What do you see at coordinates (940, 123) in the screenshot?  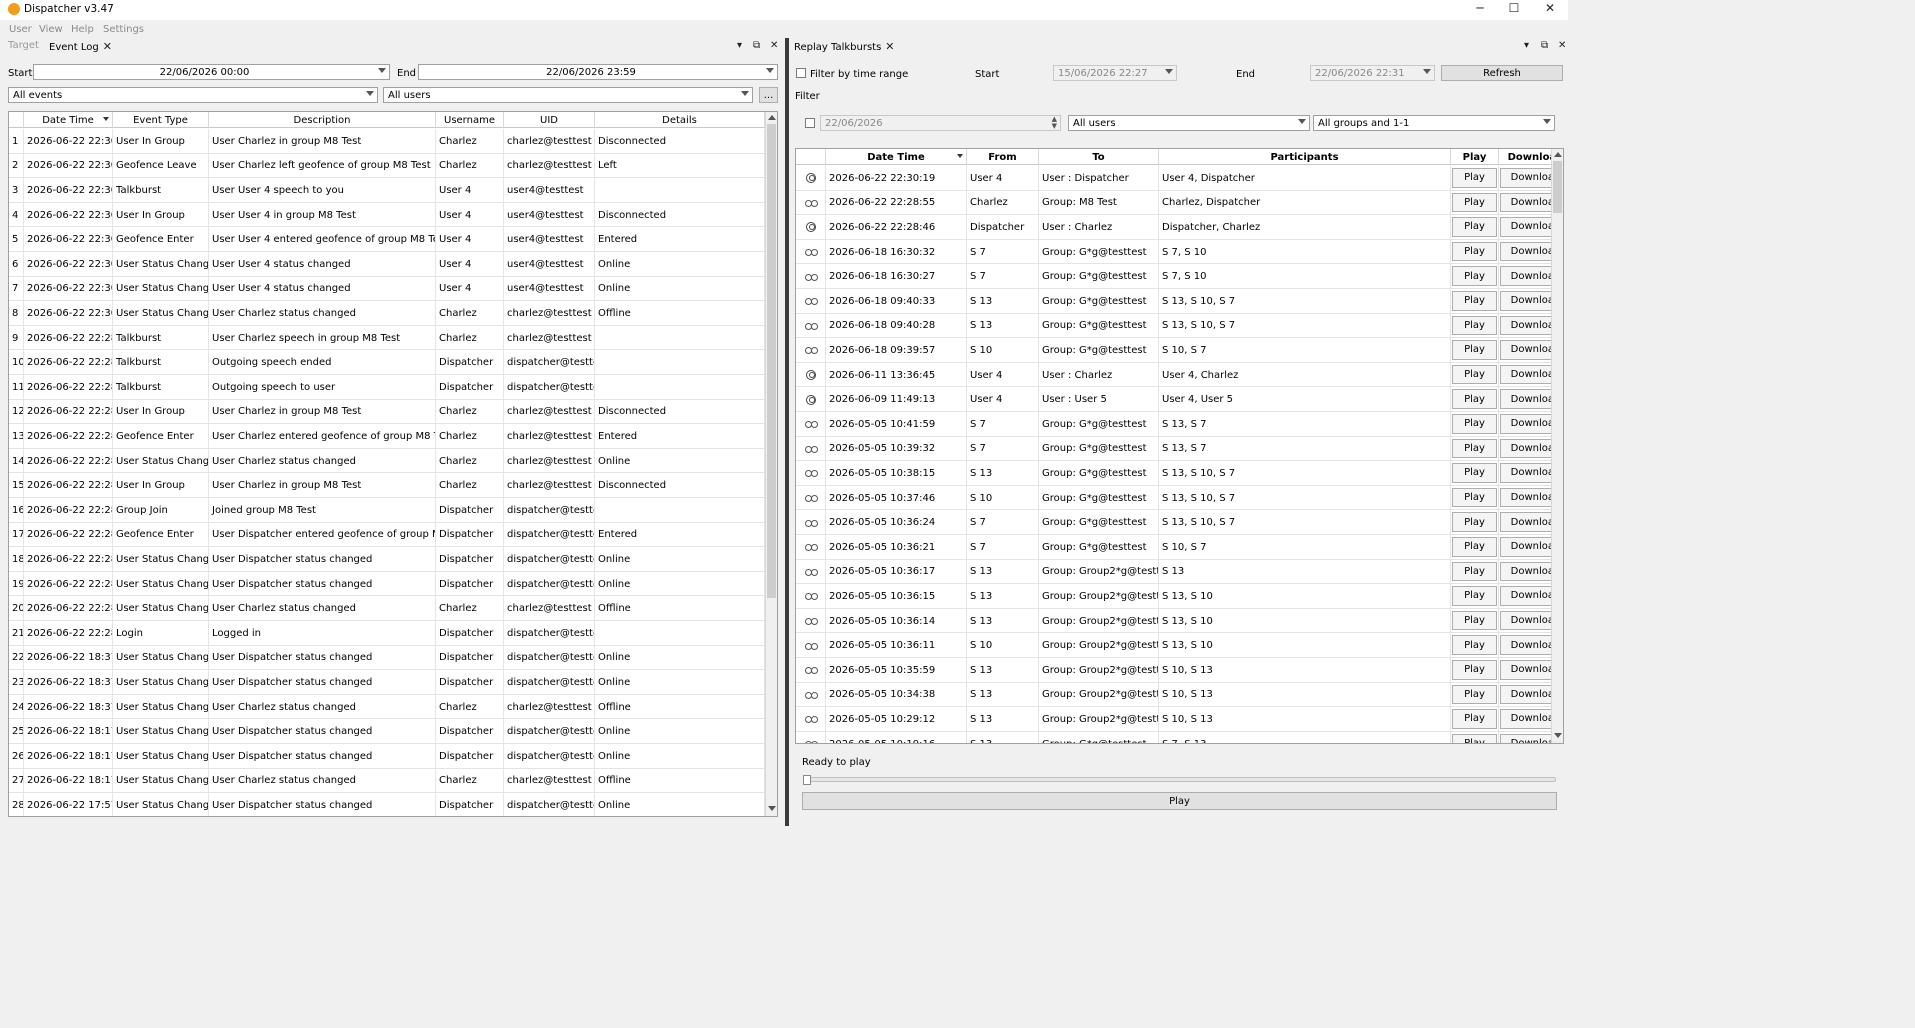 I see `date-filter-spin: 22/06/2026 ▲ ▼` at bounding box center [940, 123].